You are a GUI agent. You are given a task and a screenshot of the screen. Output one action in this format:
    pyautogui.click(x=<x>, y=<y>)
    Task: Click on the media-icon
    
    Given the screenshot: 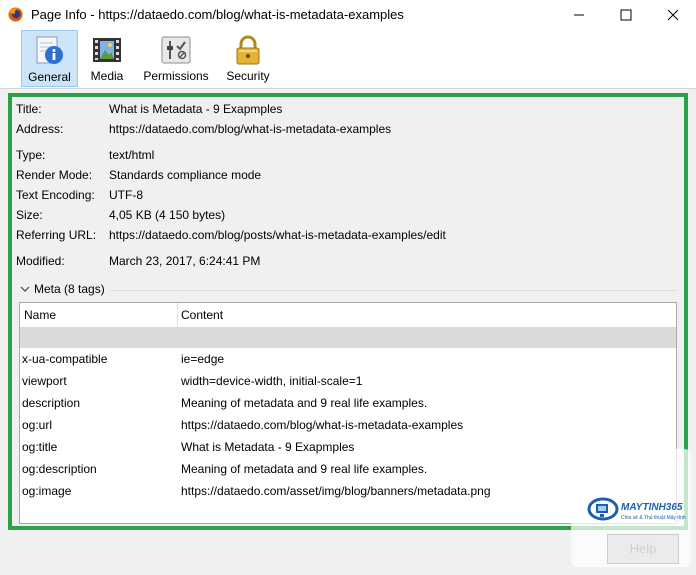 What is the action you would take?
    pyautogui.click(x=107, y=50)
    